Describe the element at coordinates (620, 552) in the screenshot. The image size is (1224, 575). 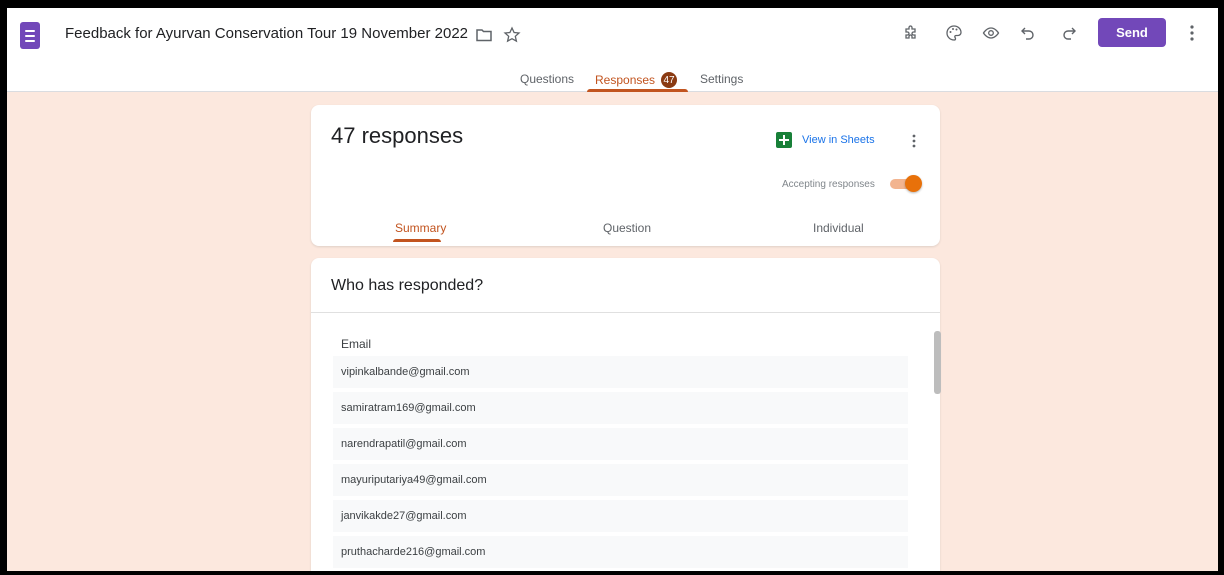
I see `email-list-item: pruthacharde216@gmail.com` at that location.